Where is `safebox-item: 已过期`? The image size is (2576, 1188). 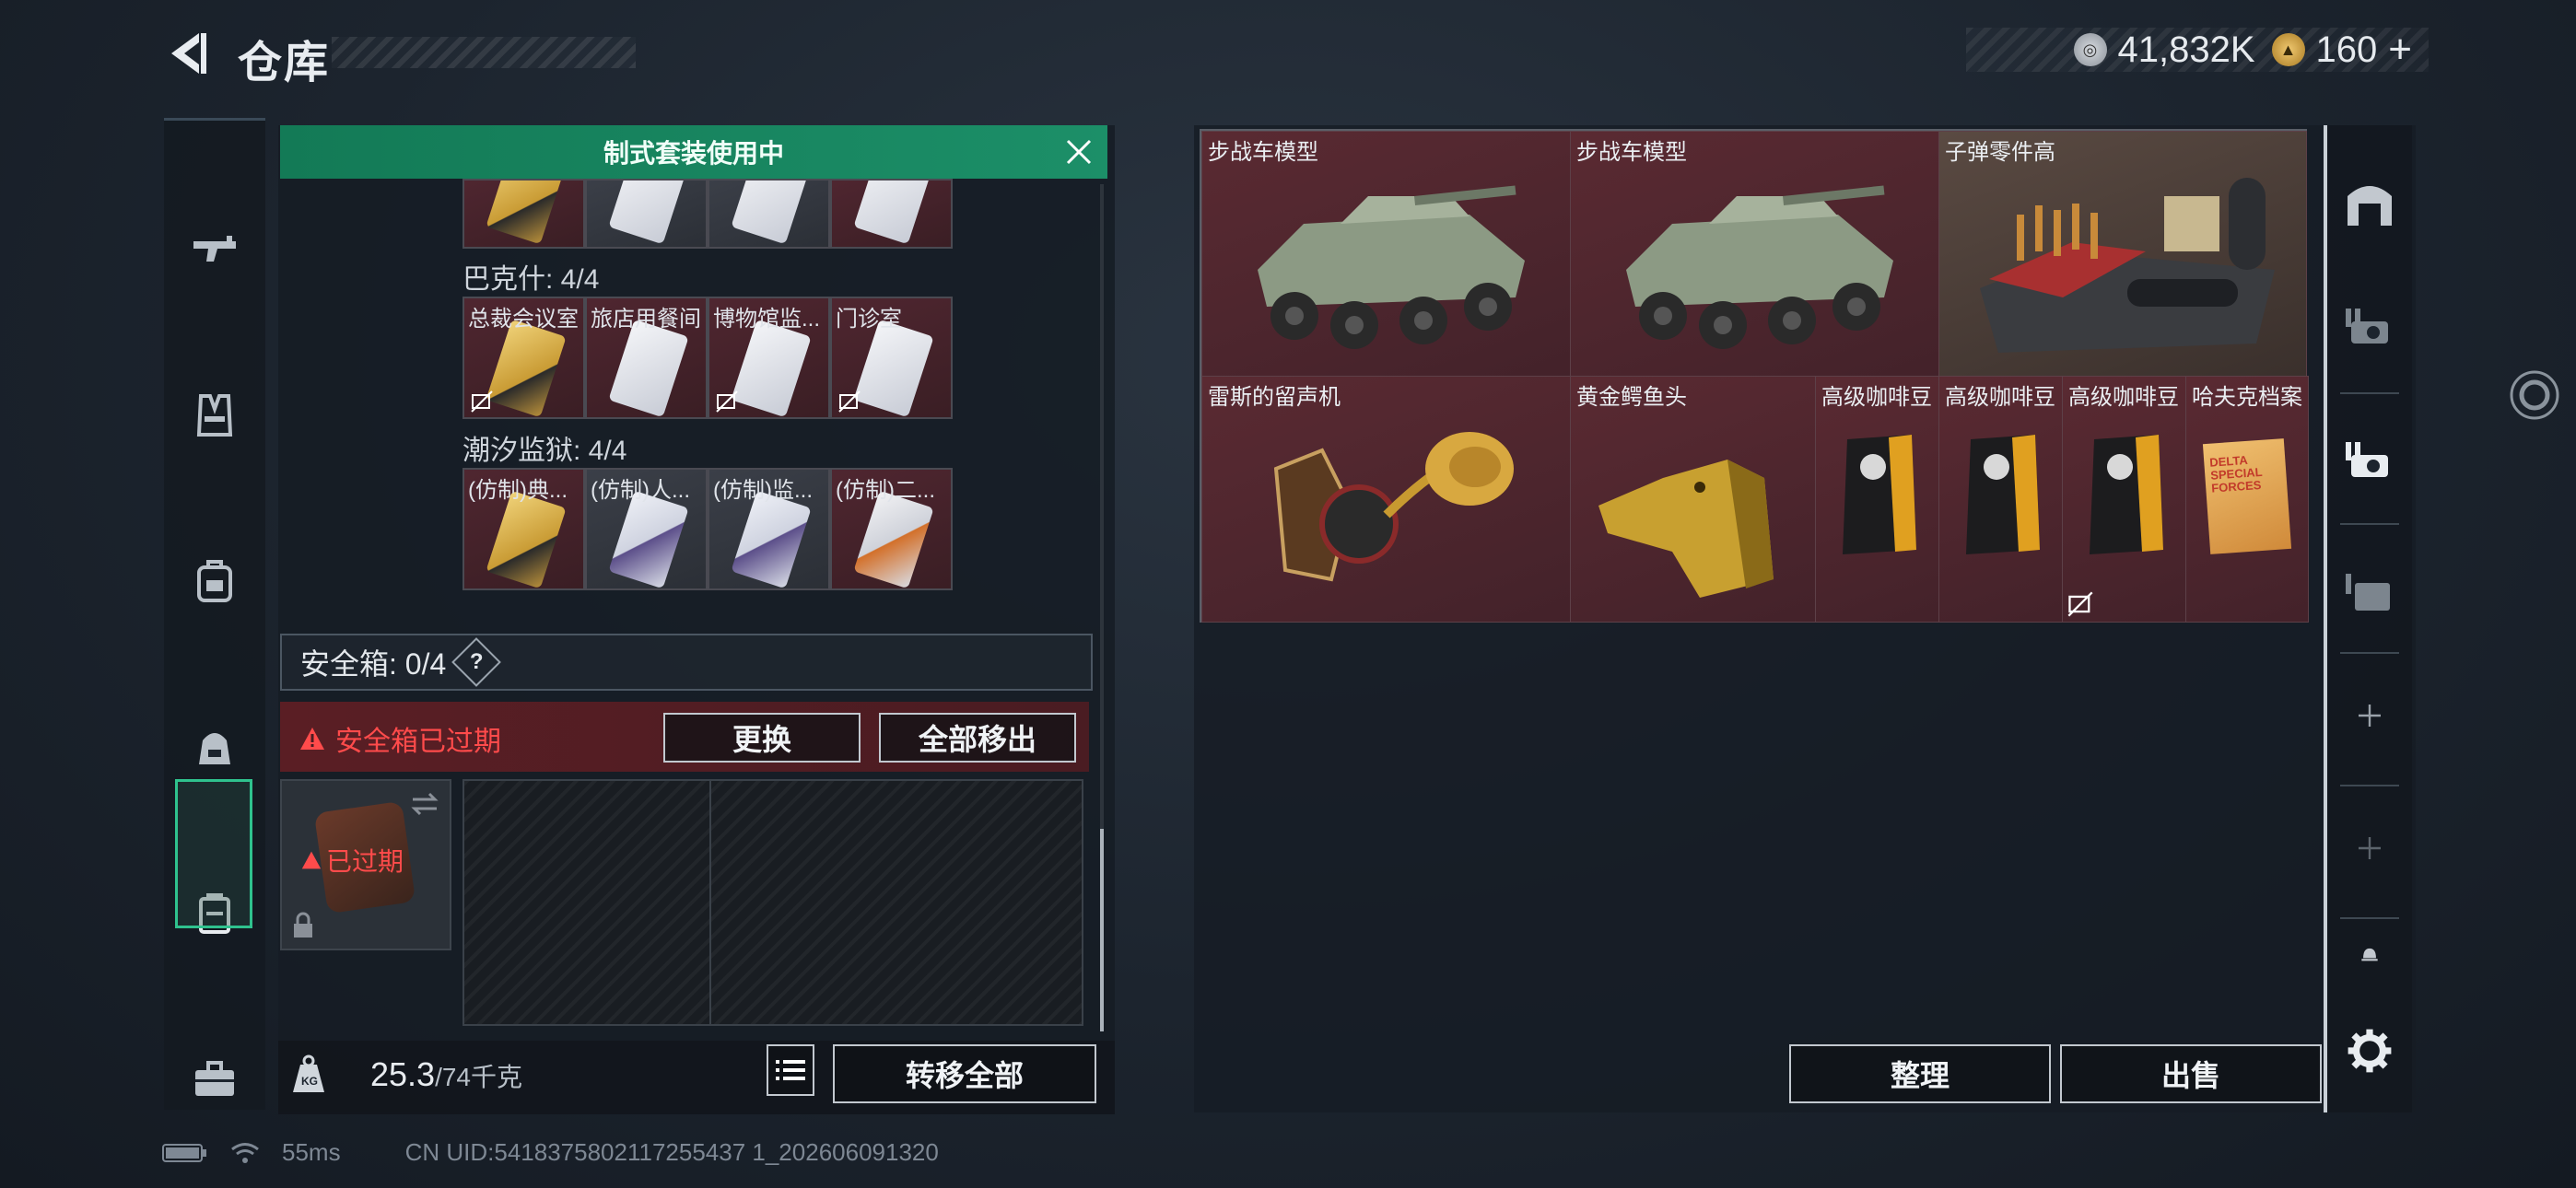
safebox-item: 已过期 is located at coordinates (365, 864).